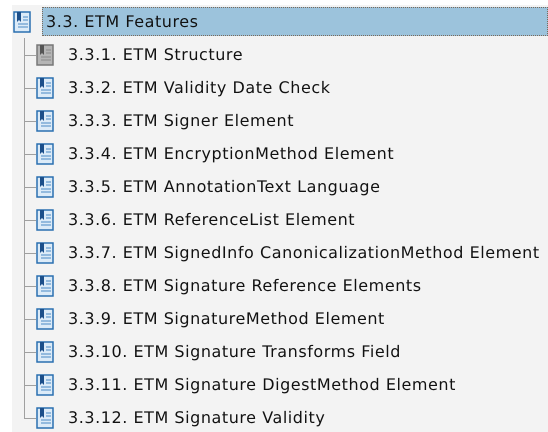  Describe the element at coordinates (231, 153) in the screenshot. I see `tree-item: 3.3.4. ETM EncryptionMethod Element` at that location.